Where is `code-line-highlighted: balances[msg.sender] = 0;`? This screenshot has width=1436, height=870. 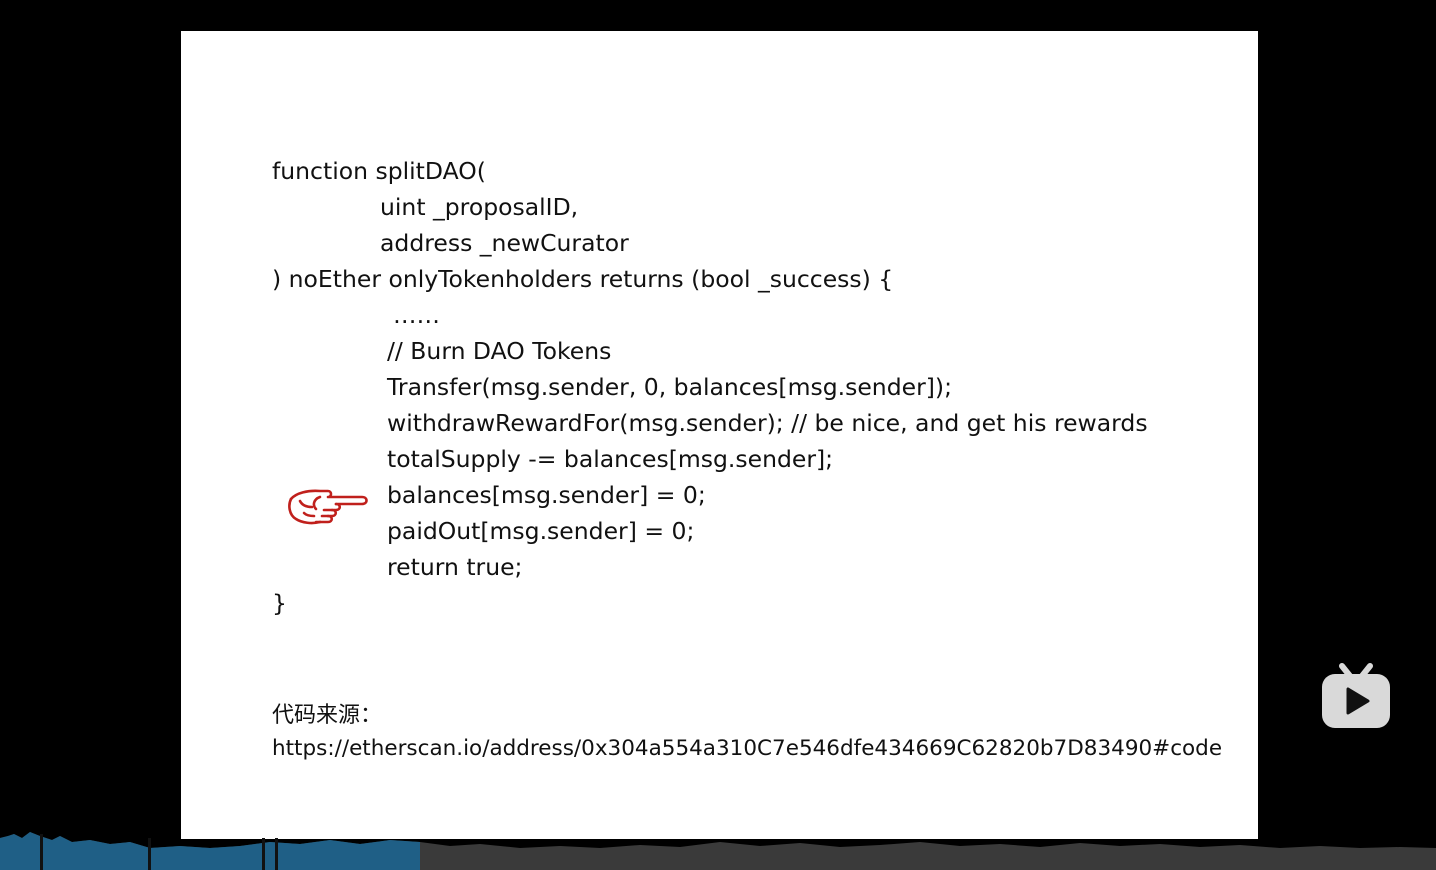 code-line-highlighted: balances[msg.sender] = 0; is located at coordinates (546, 495).